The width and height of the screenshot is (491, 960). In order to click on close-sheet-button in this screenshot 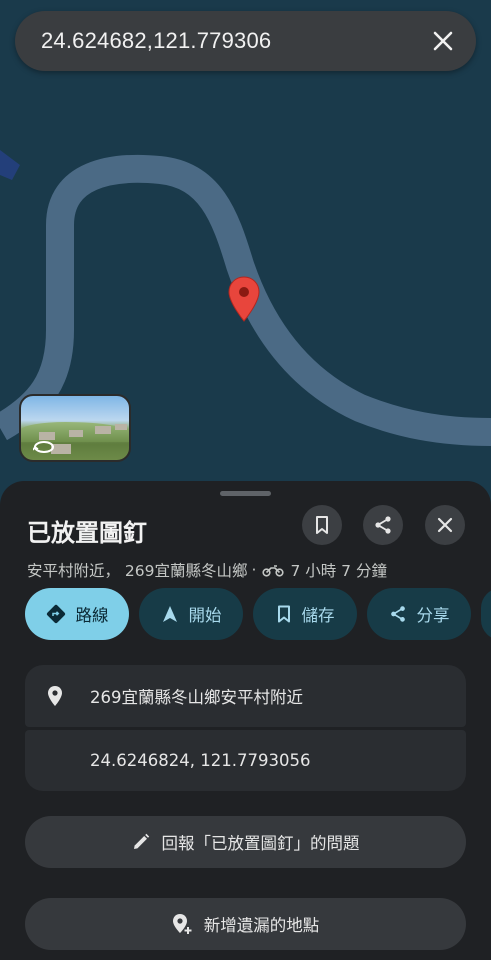, I will do `click(445, 525)`.